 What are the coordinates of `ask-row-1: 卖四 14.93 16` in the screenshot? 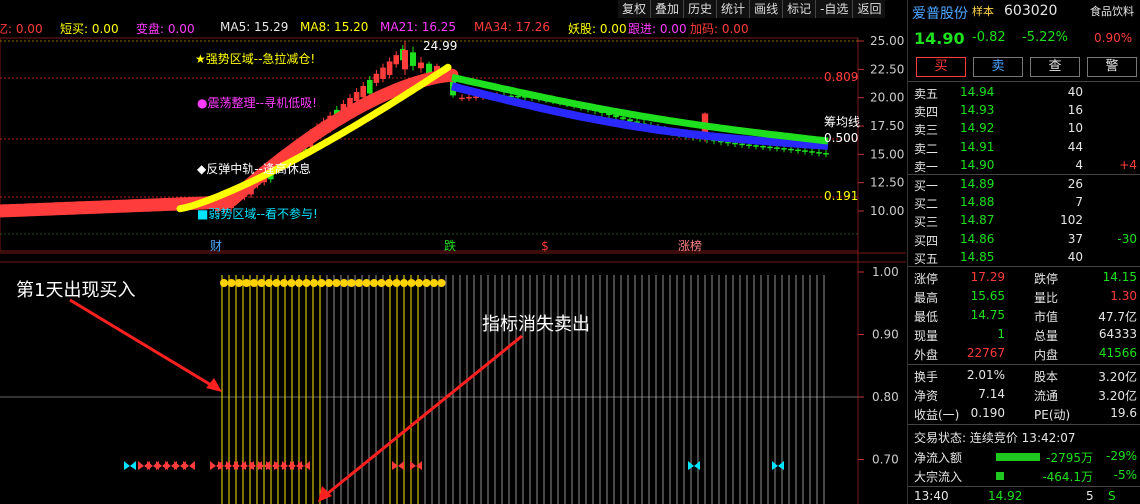 It's located at (1024, 111).